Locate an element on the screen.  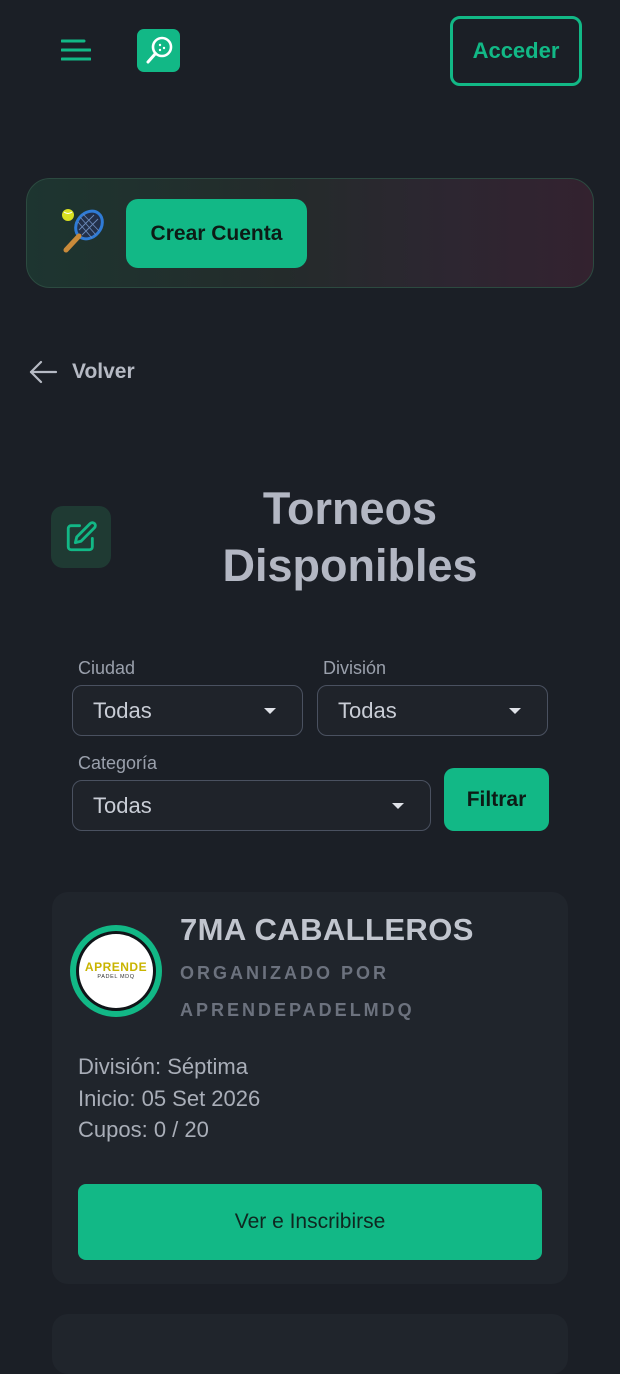
menu-button is located at coordinates (76, 50).